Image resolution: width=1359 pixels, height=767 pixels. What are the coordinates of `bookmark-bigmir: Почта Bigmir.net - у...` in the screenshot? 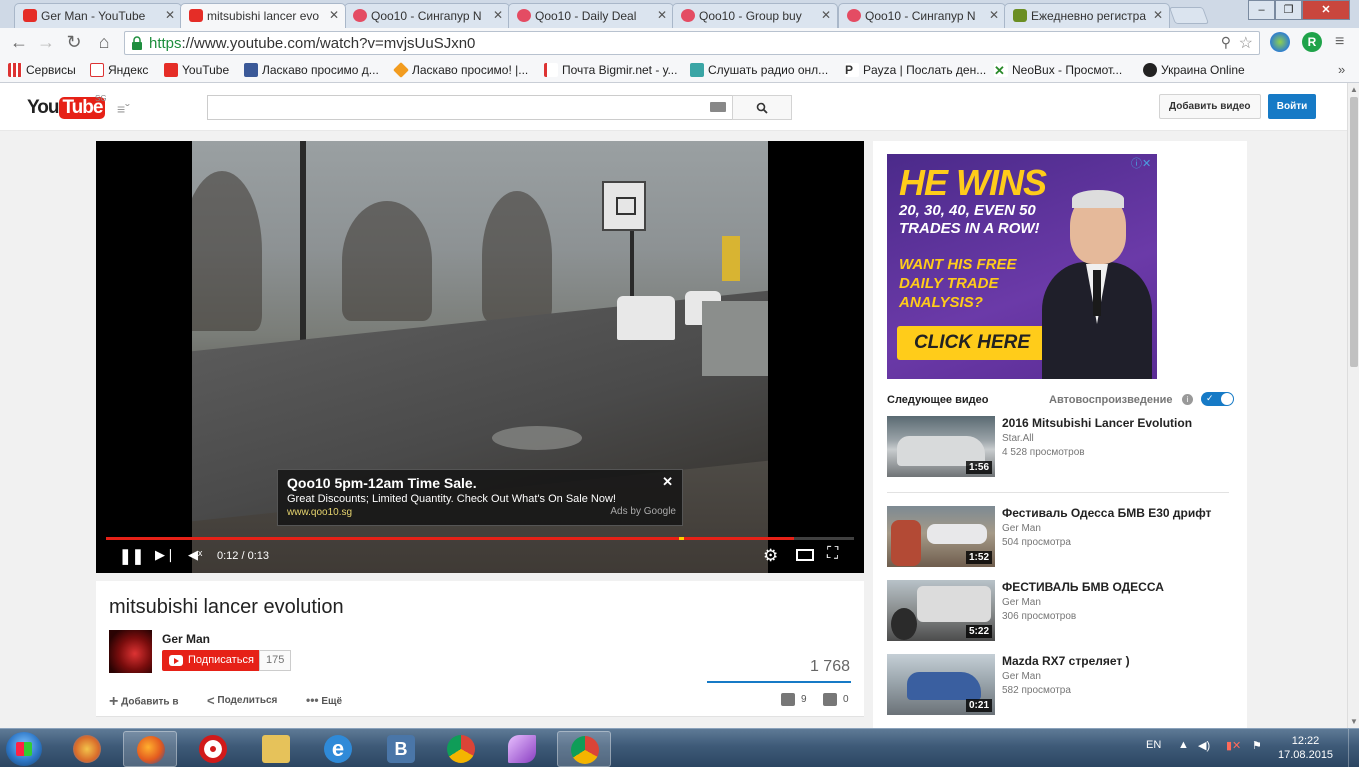 It's located at (610, 70).